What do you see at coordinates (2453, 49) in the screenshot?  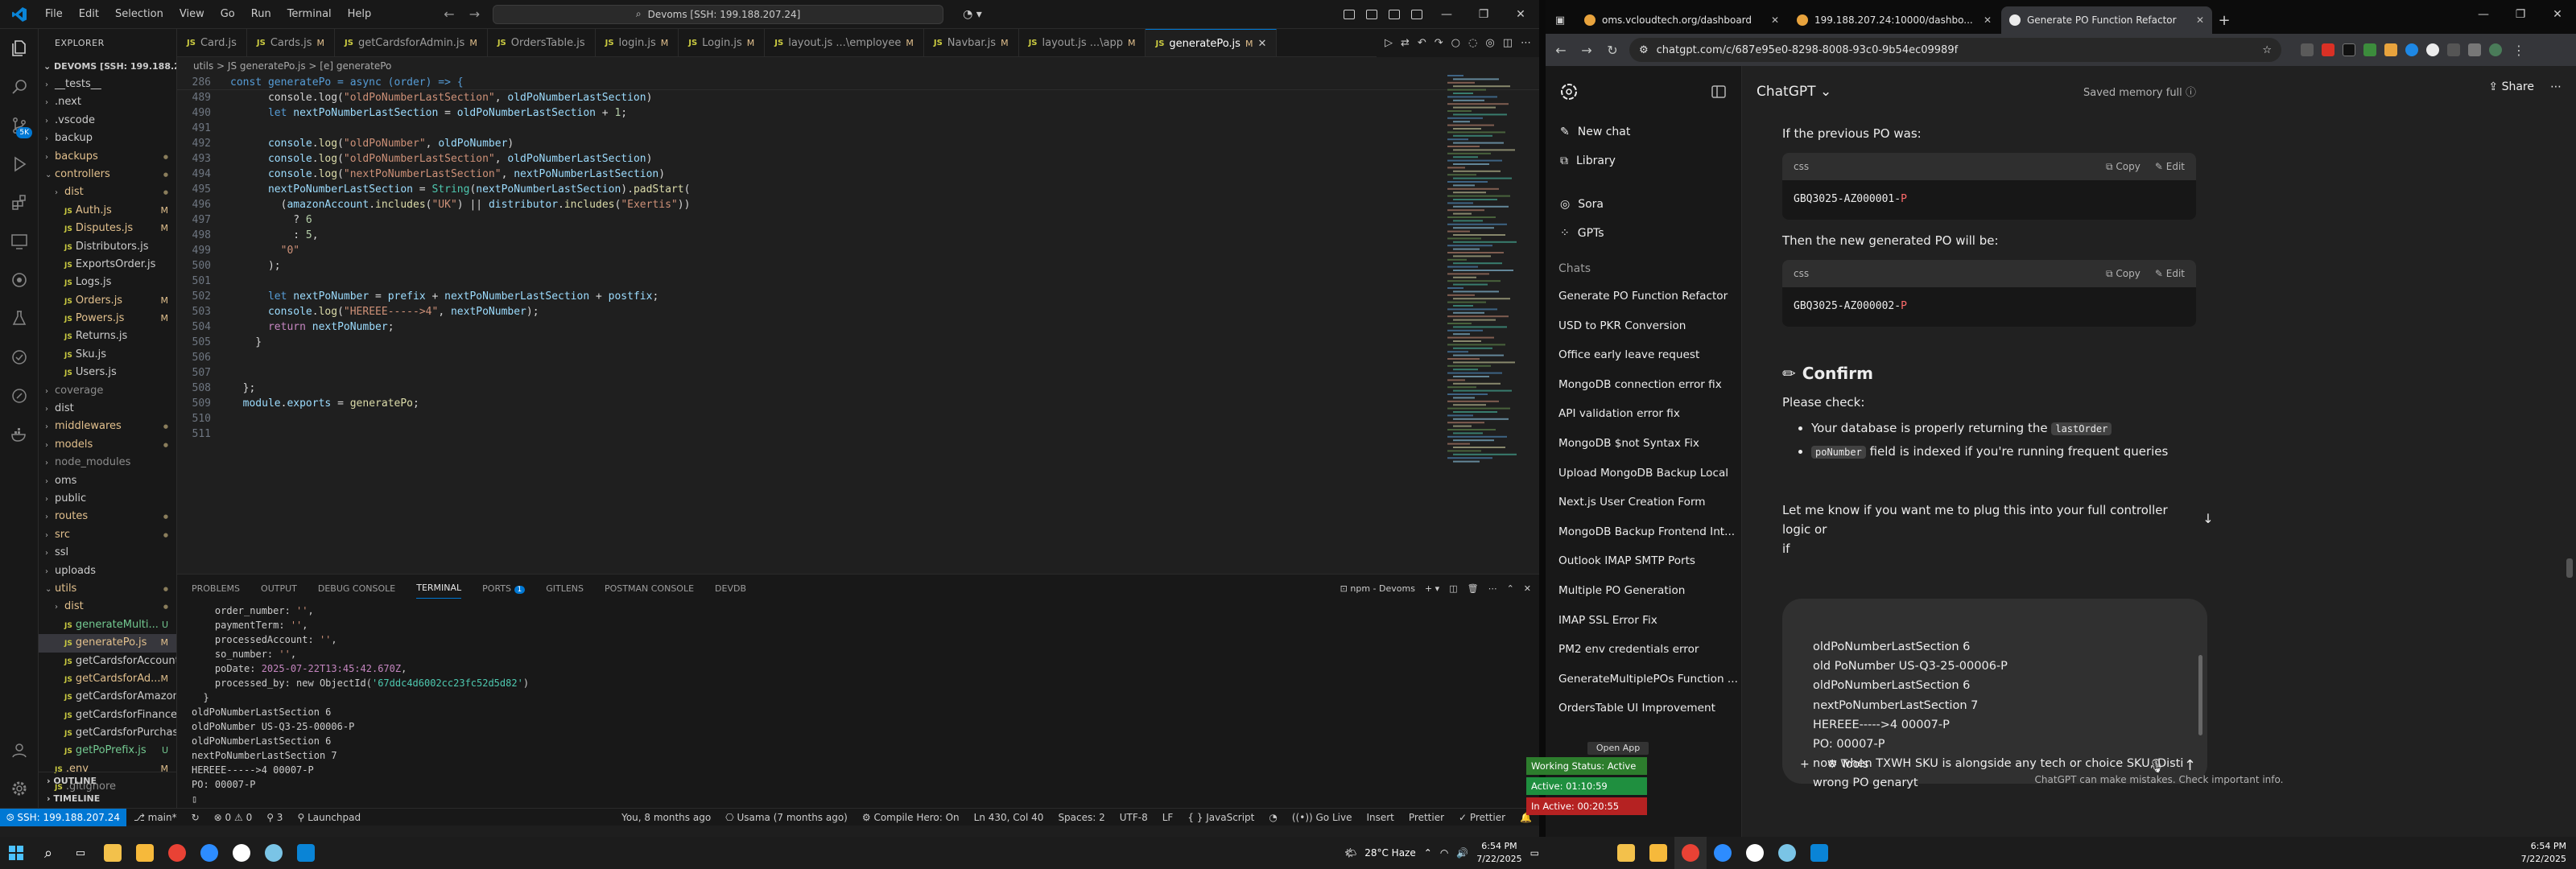 I see `extensions-puzzle-icon` at bounding box center [2453, 49].